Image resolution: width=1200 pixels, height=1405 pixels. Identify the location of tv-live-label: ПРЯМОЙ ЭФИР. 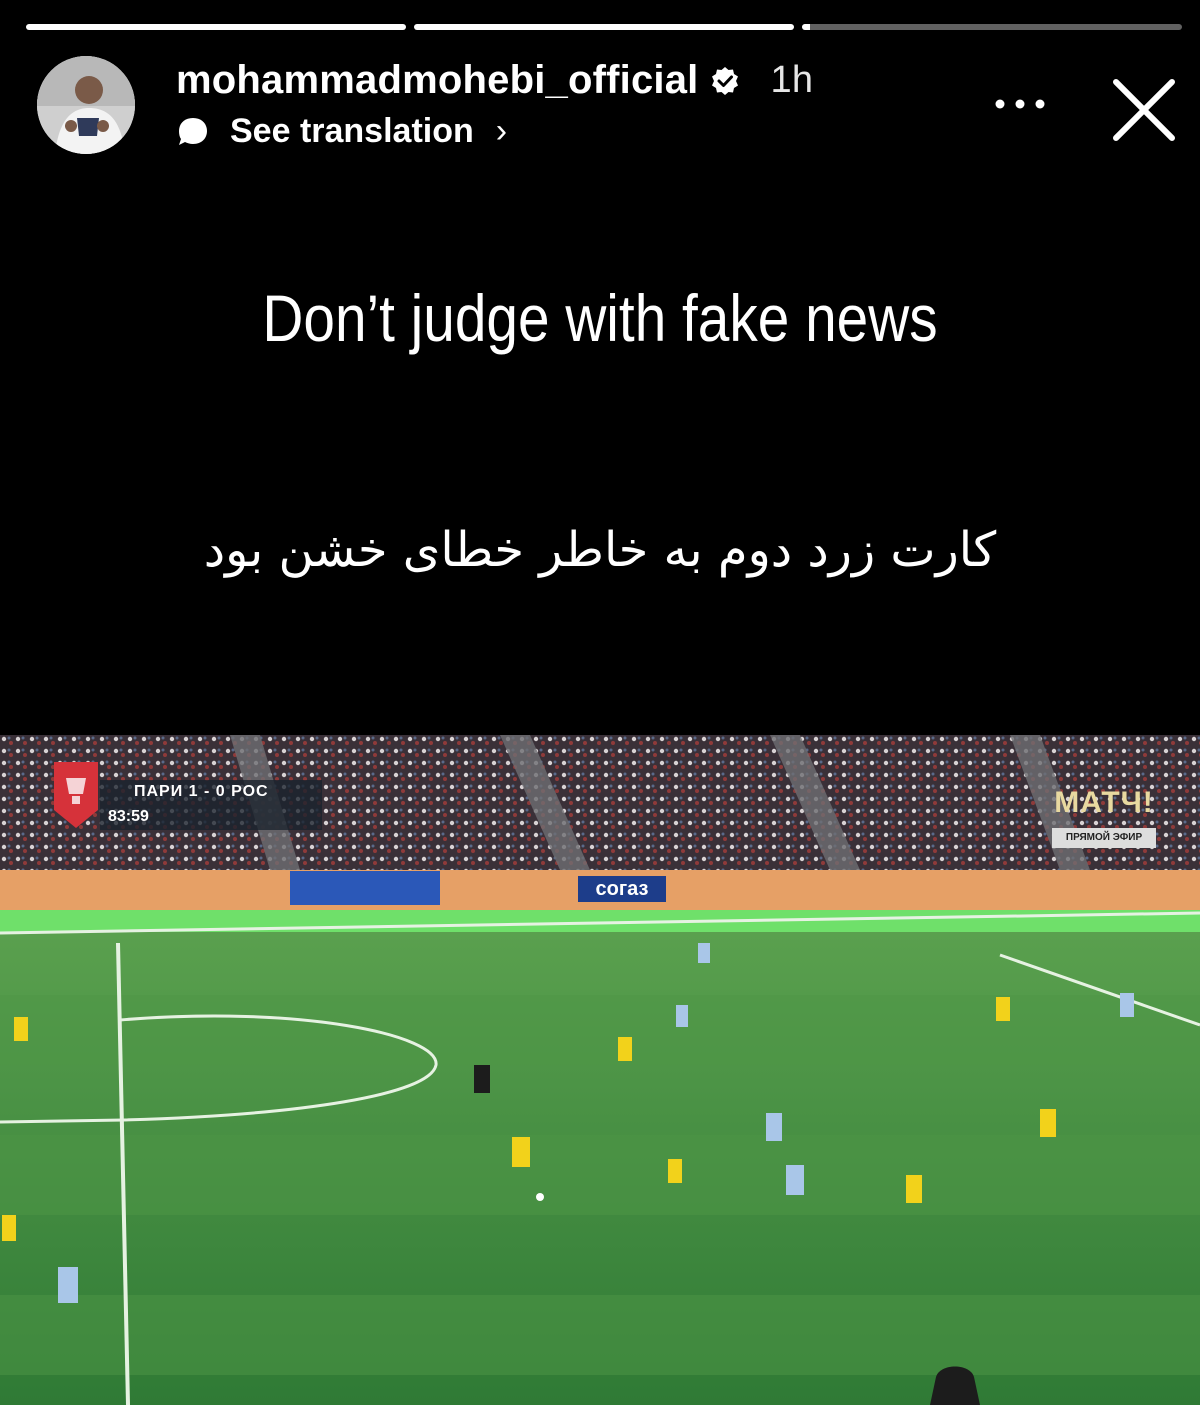
(1104, 838).